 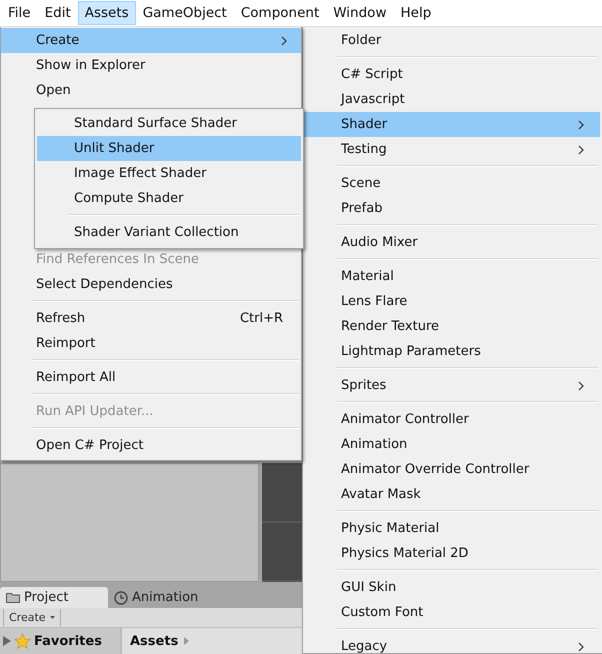 What do you see at coordinates (451, 326) in the screenshot?
I see `menu-item: Render Texture` at bounding box center [451, 326].